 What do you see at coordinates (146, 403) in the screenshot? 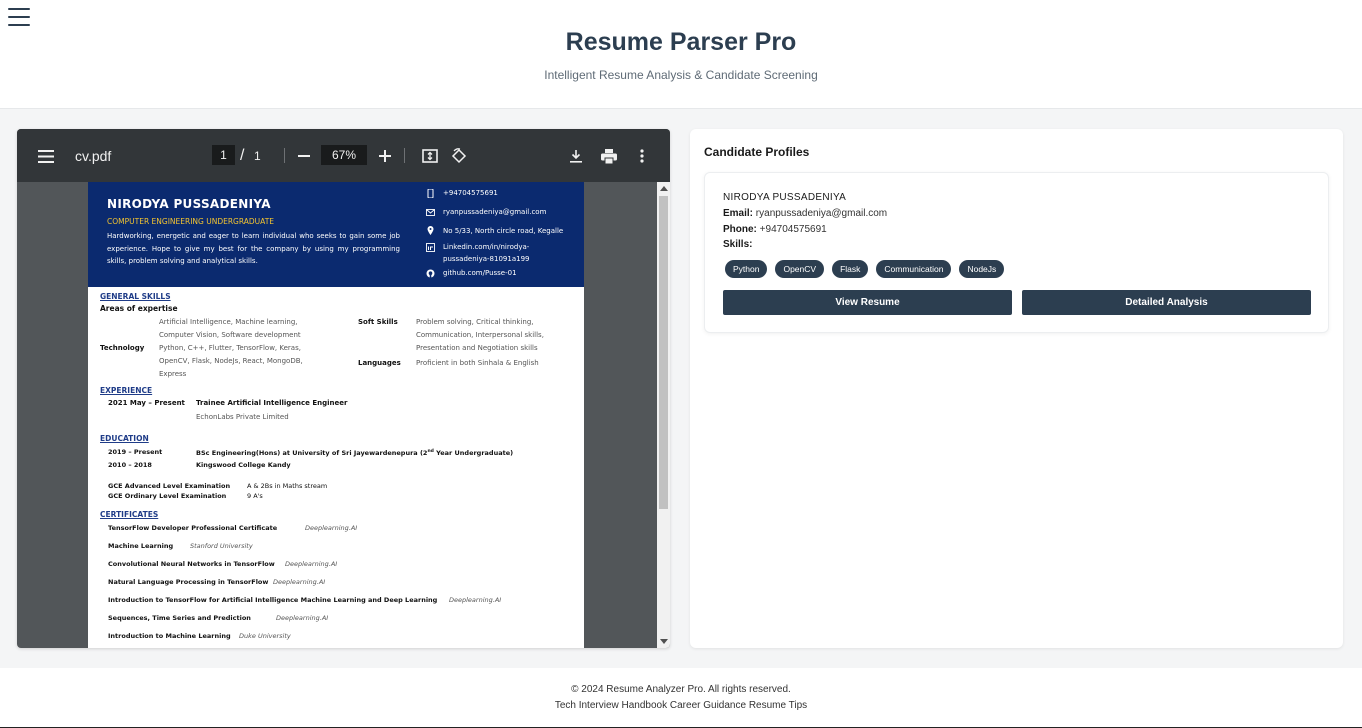
I see `cv-exp-period: 2021 May – Present` at bounding box center [146, 403].